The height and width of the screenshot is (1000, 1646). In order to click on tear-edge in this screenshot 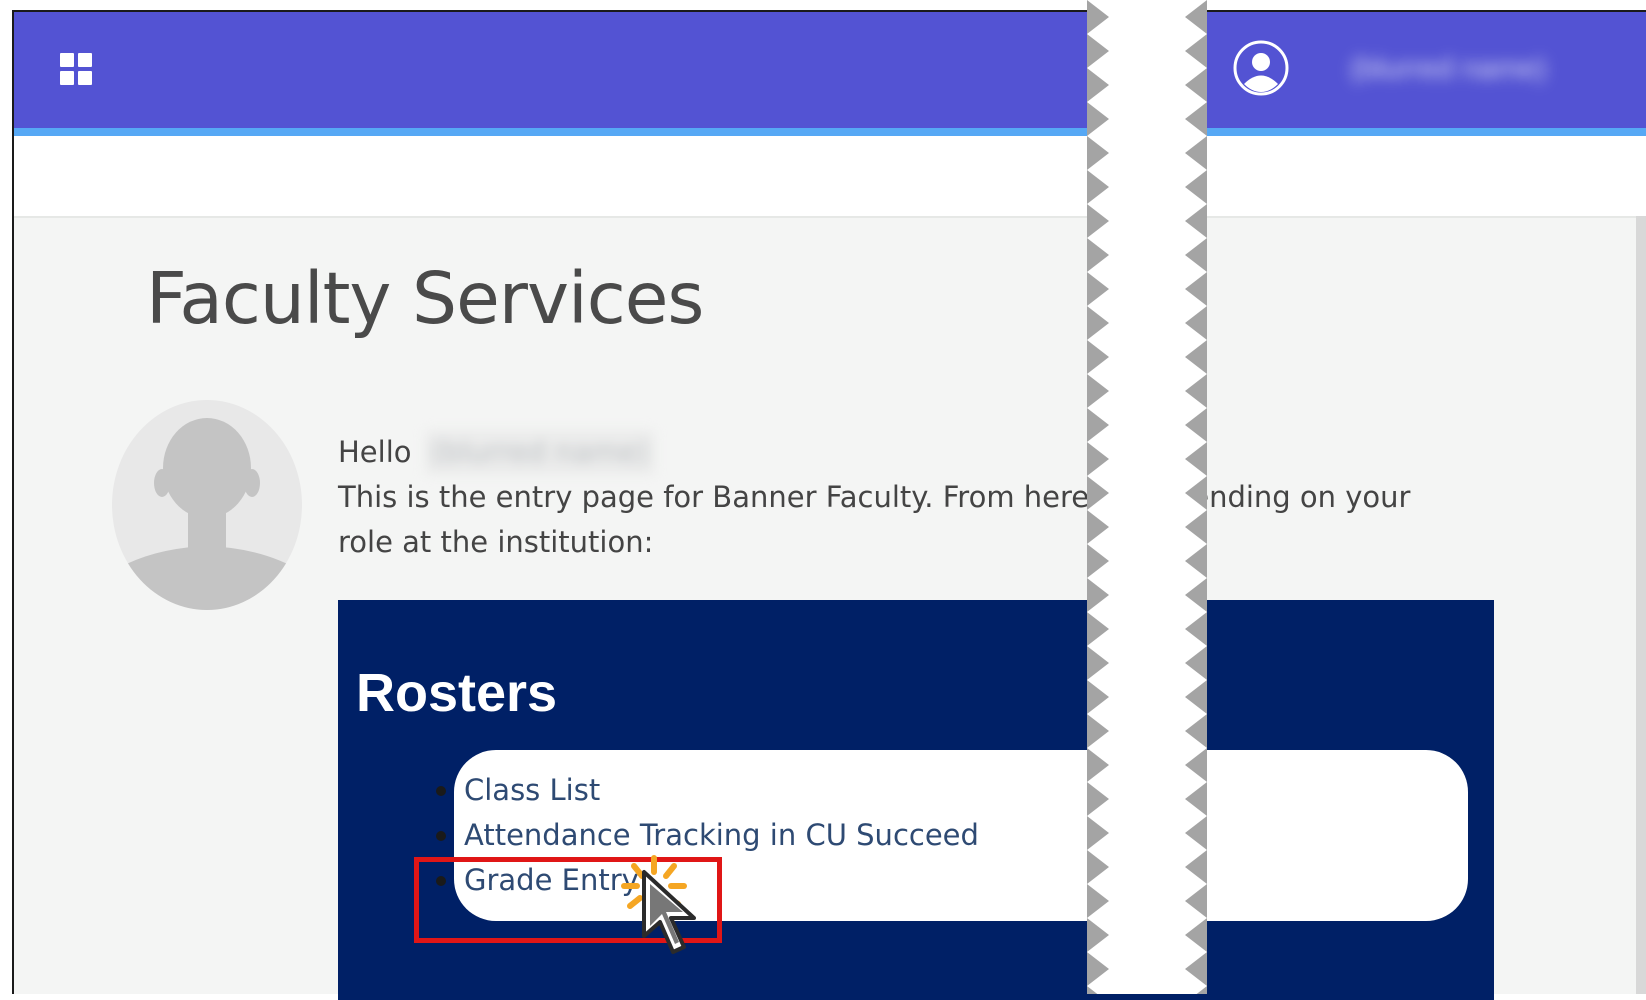, I will do `click(1147, 497)`.